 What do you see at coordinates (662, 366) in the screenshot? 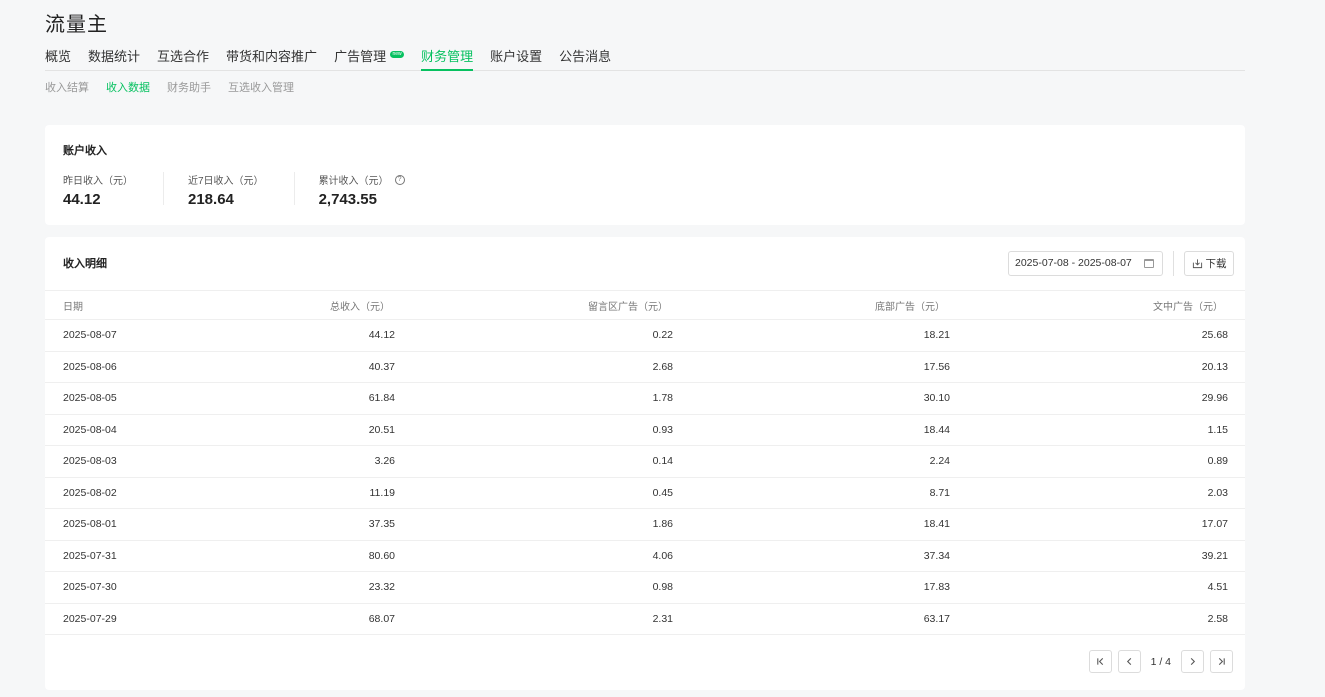
I see `cell-comment-ad: 2.68` at bounding box center [662, 366].